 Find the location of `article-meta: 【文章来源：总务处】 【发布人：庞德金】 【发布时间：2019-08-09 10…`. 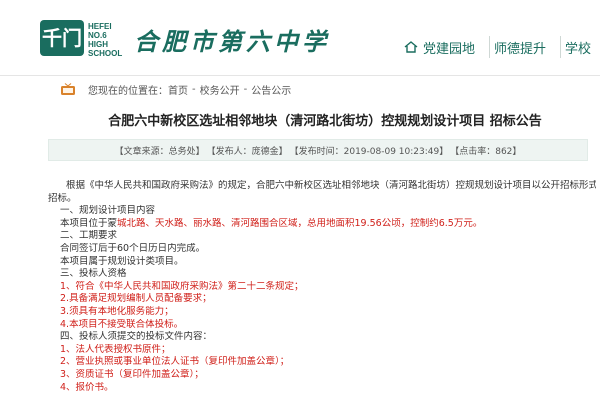

article-meta: 【文章来源：总务处】 【发布人：庞德金】 【发布时间：2019-08-09 10… is located at coordinates (318, 150).